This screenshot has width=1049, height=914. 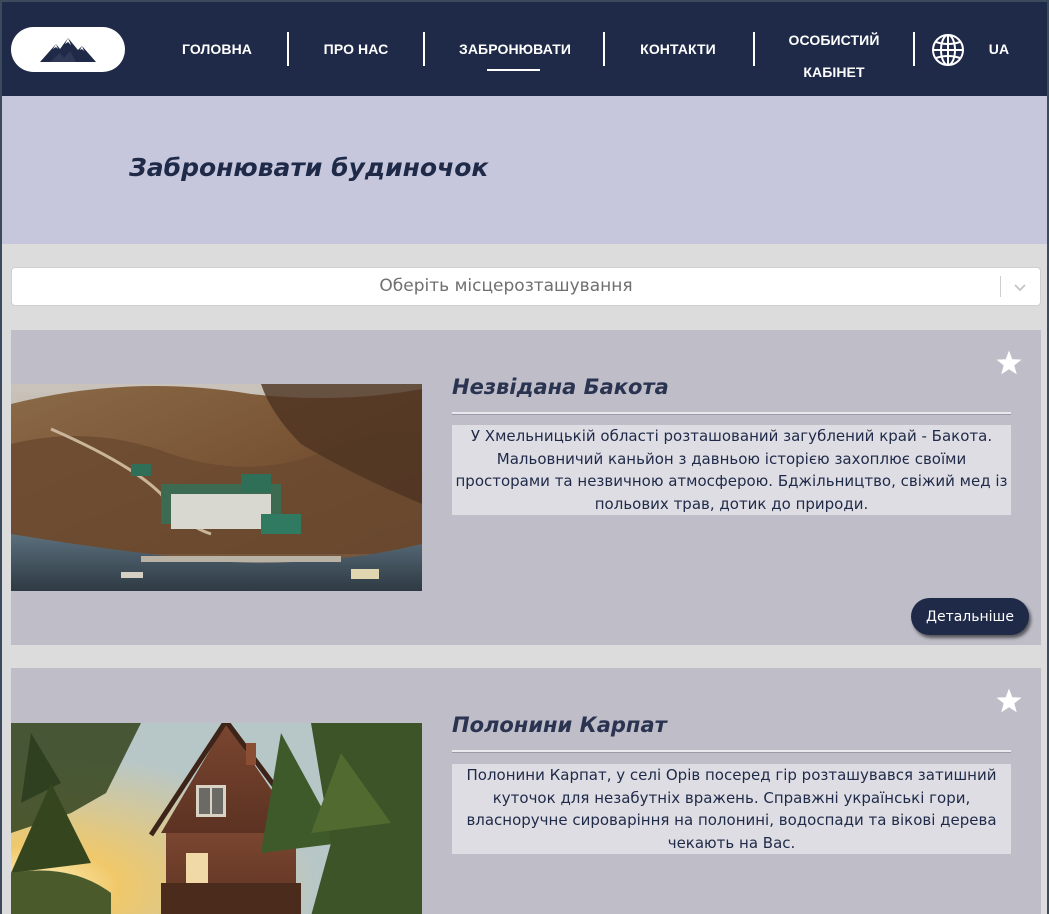 I want to click on nav-contacts: КОНТАКТИ, so click(x=678, y=49).